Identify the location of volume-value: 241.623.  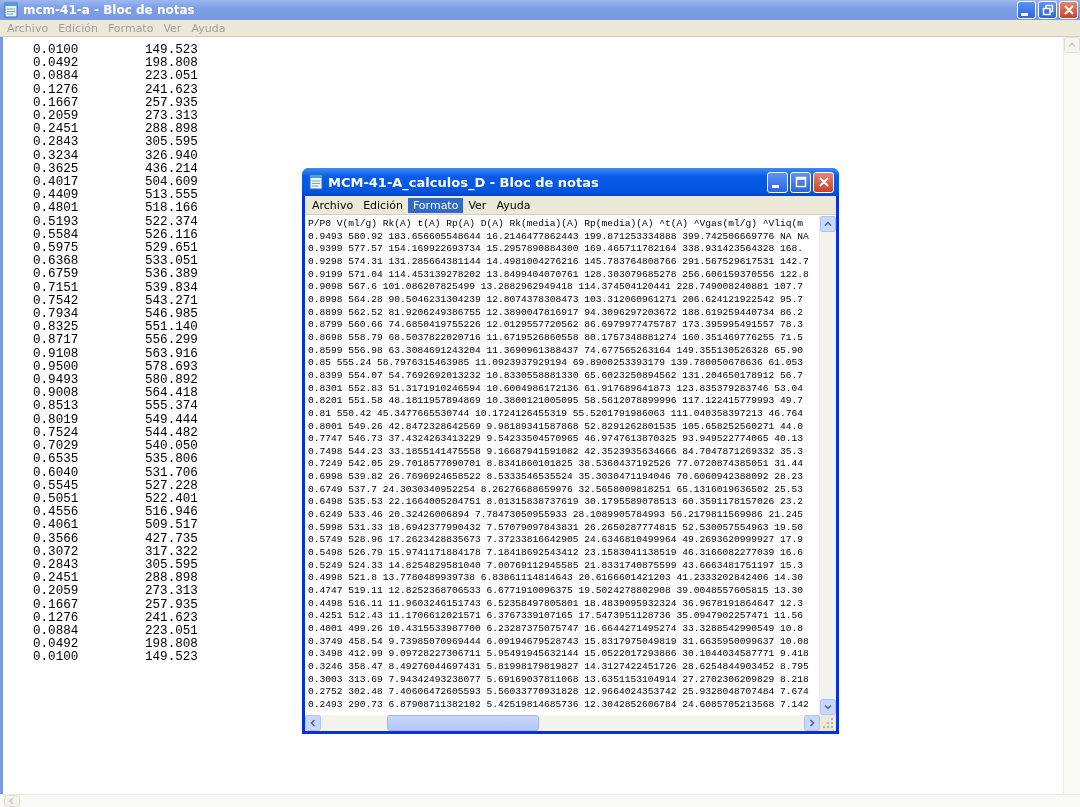
(171, 90).